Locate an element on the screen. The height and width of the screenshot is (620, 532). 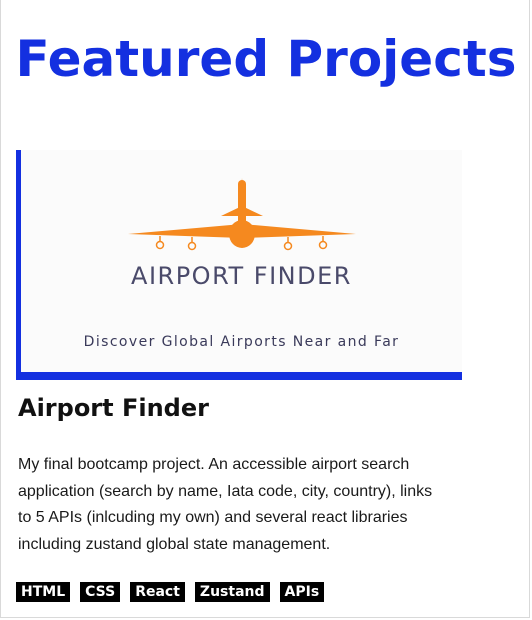
tag-zustand: Zustand is located at coordinates (232, 592).